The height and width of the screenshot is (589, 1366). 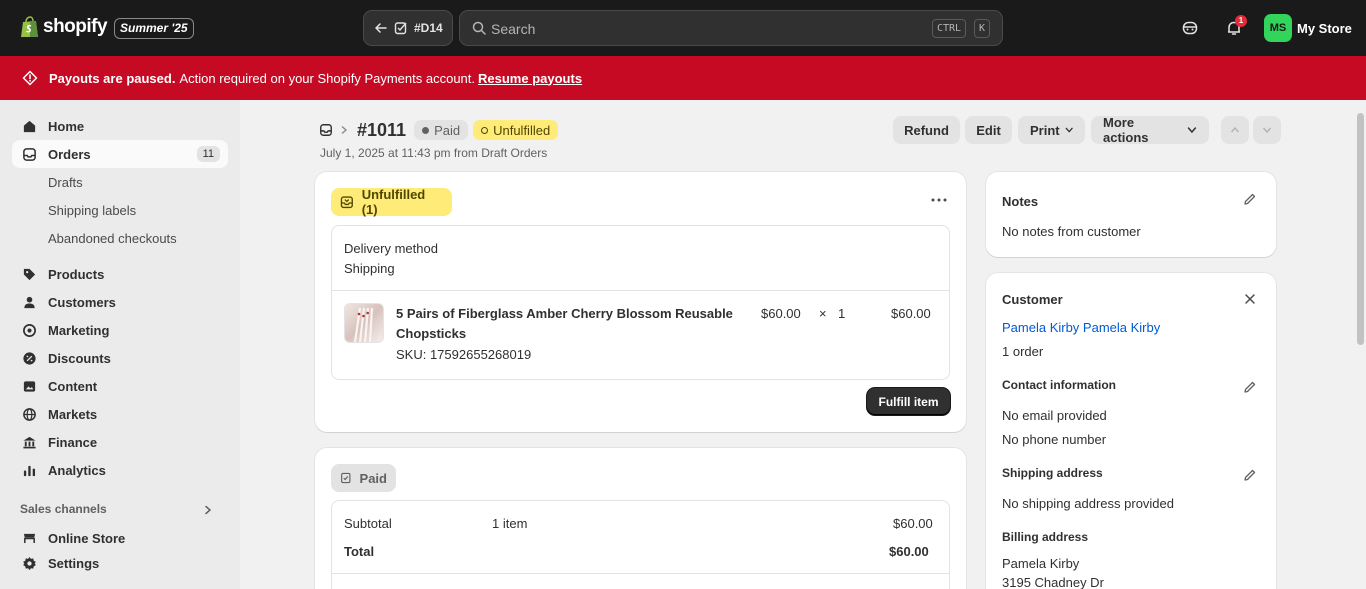 I want to click on payment-status-badge: Paid, so click(x=441, y=130).